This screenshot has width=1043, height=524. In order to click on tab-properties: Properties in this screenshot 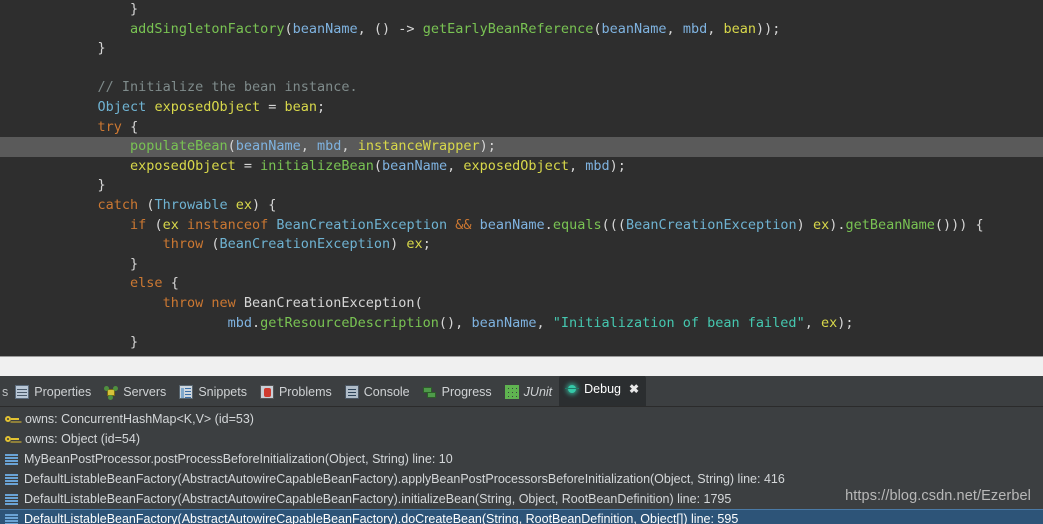, I will do `click(53, 392)`.